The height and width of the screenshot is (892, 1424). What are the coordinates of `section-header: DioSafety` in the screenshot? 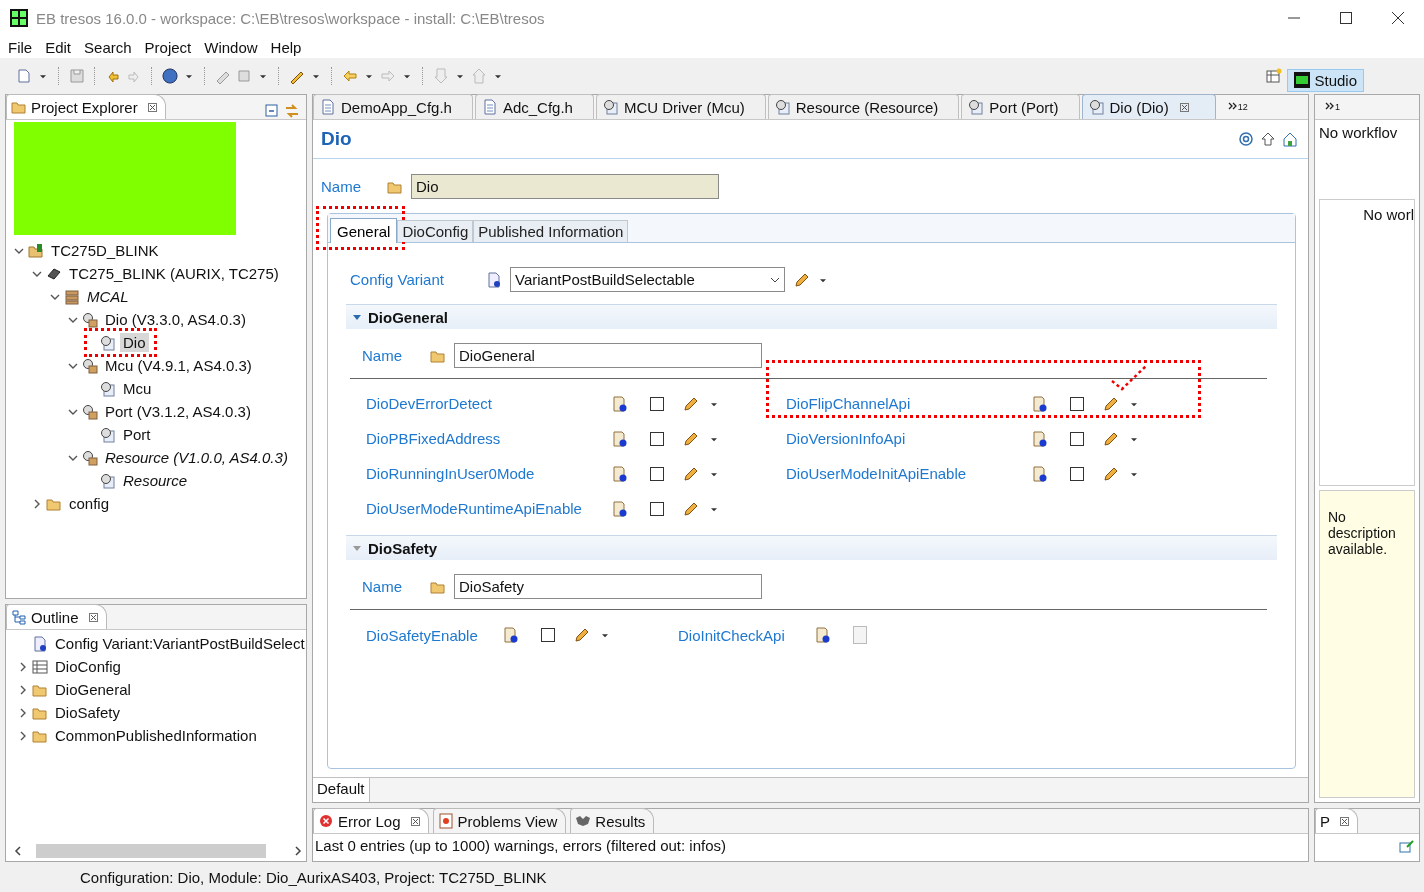 It's located at (811, 547).